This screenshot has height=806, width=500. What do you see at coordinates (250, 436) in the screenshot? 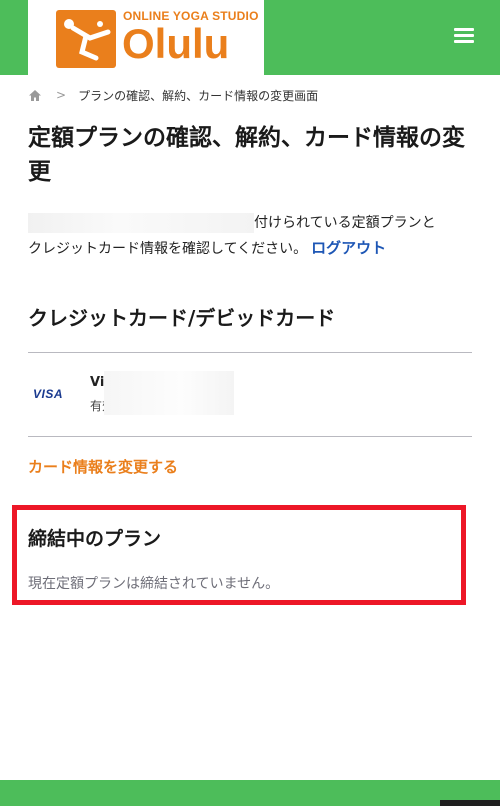
I see `divider` at bounding box center [250, 436].